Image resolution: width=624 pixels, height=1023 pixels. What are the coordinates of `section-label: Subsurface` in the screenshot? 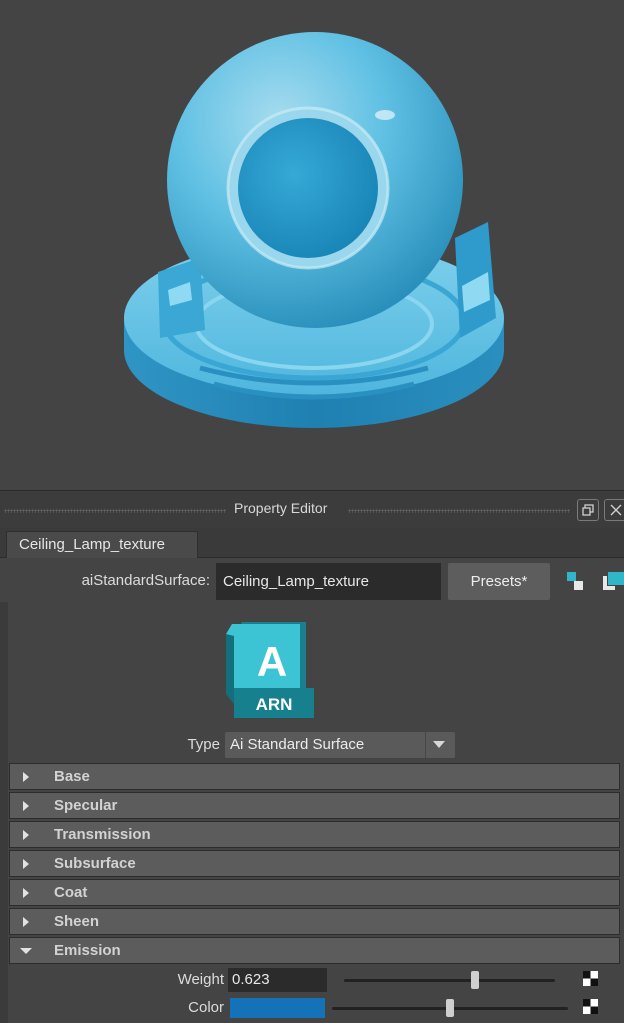 It's located at (95, 863).